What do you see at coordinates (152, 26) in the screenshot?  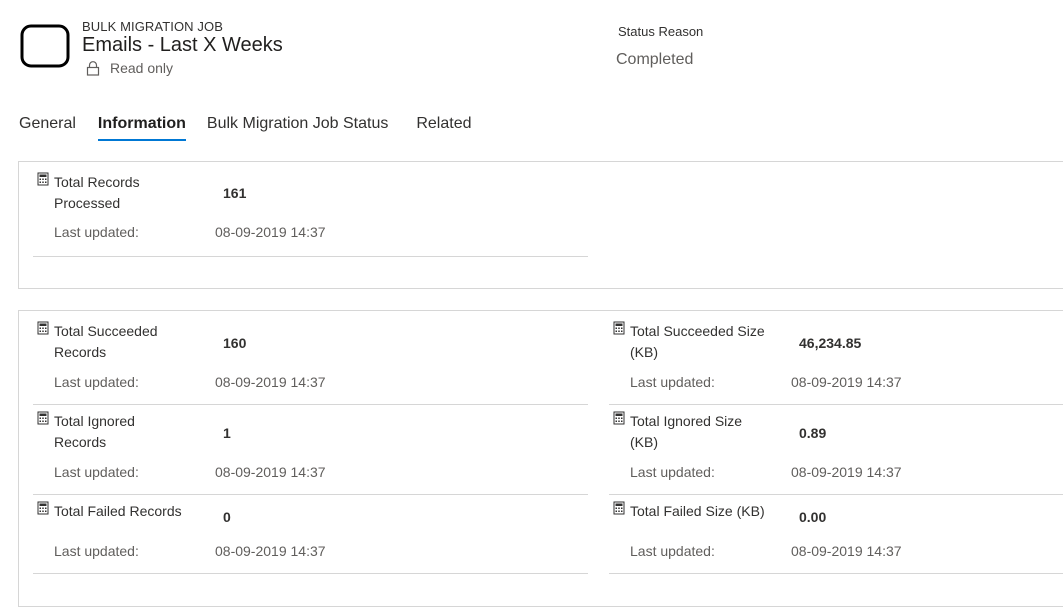 I see `entity-type-label: BULK MIGRATION JOB` at bounding box center [152, 26].